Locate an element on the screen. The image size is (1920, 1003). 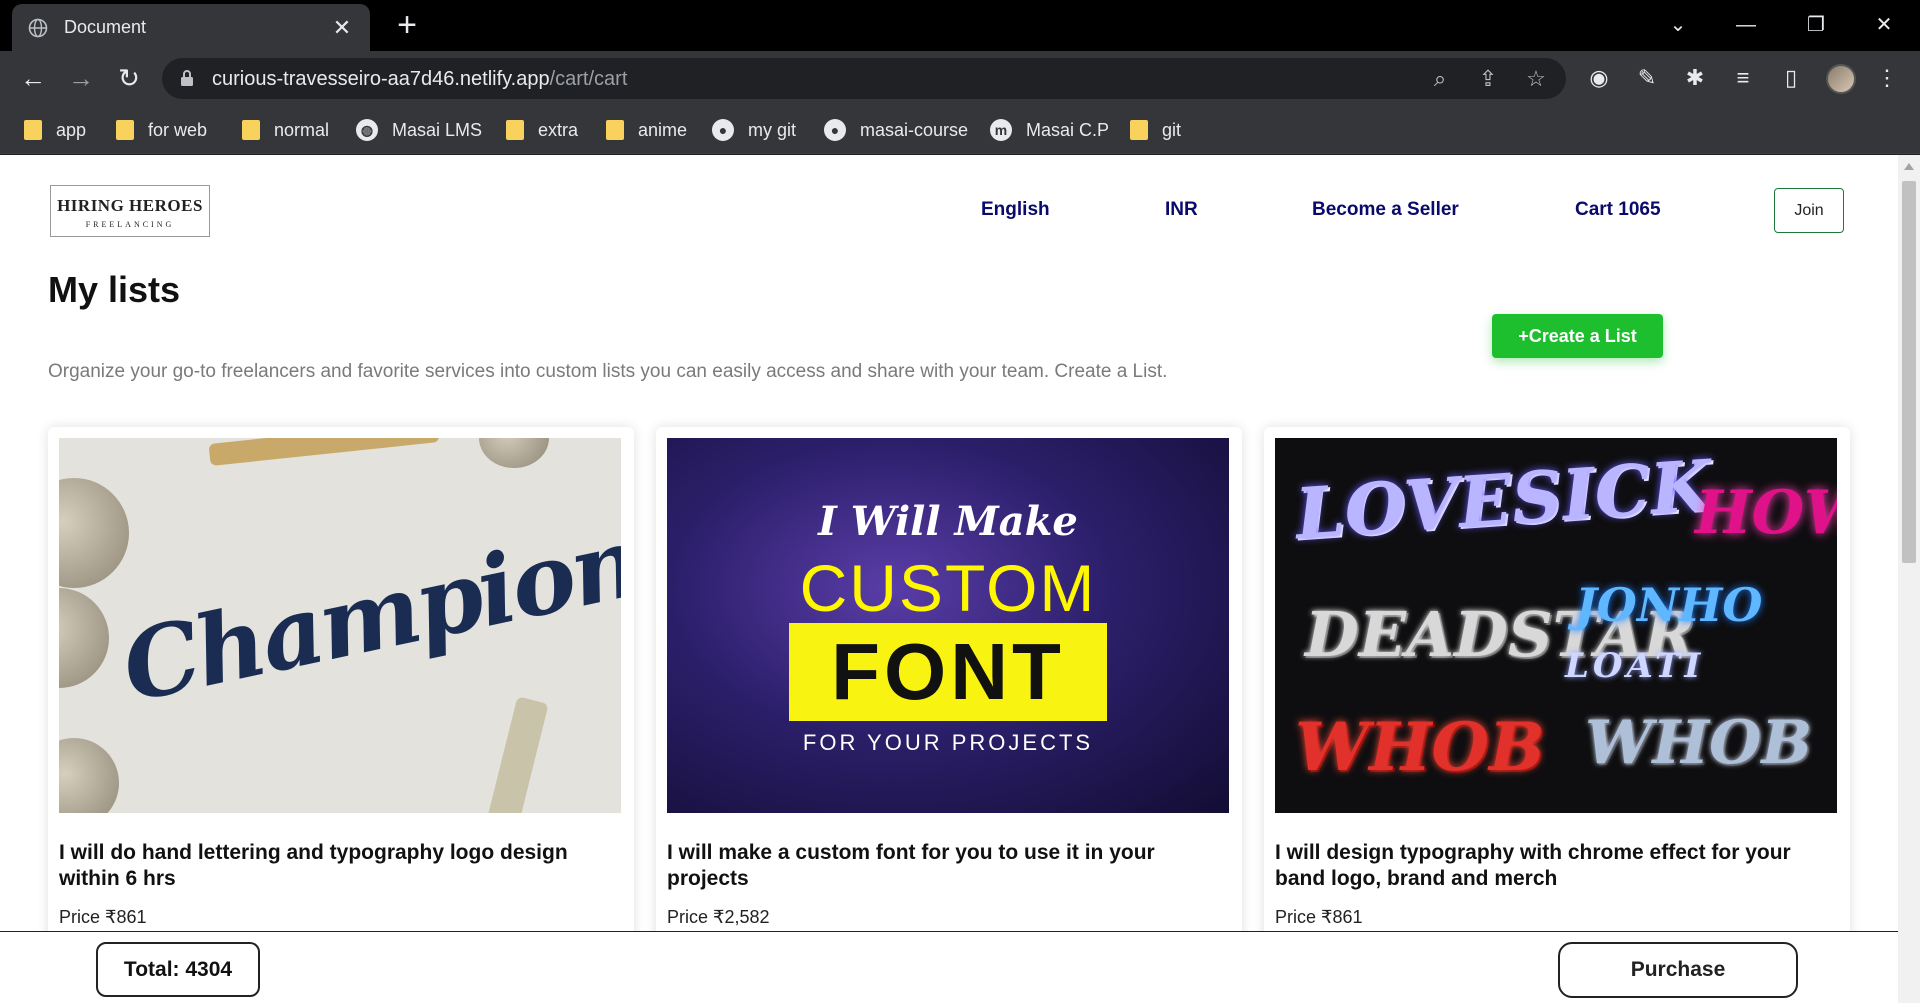
back-icon: ← is located at coordinates (33, 78).